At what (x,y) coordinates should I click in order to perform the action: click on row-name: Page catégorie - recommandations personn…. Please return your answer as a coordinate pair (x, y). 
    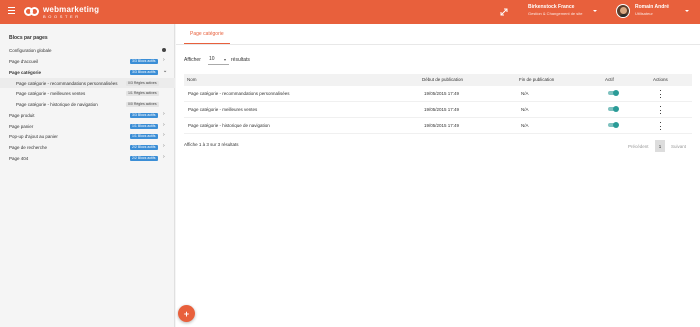
    Looking at the image, I should click on (239, 93).